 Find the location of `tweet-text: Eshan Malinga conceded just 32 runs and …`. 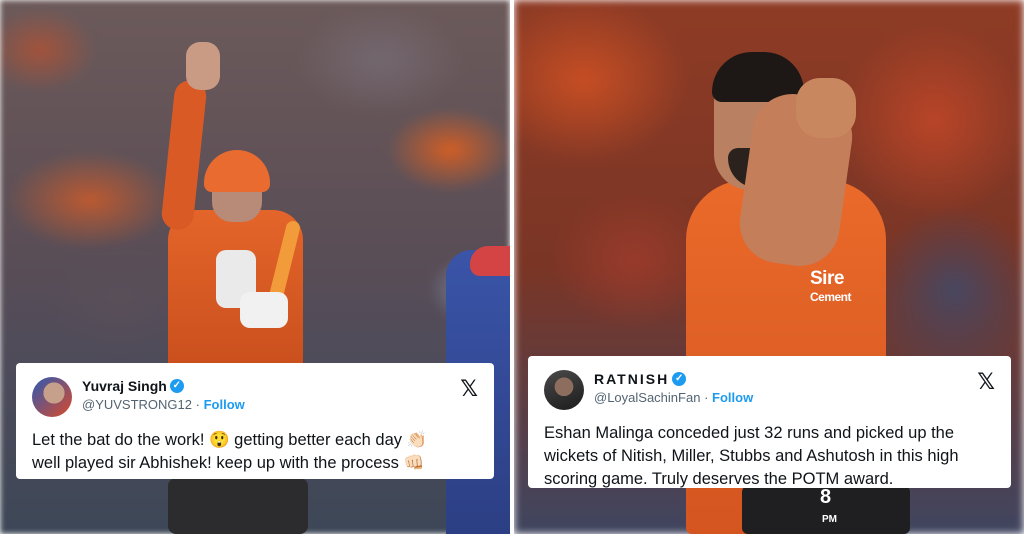

tweet-text: Eshan Malinga conceded just 32 runs and … is located at coordinates (769, 456).